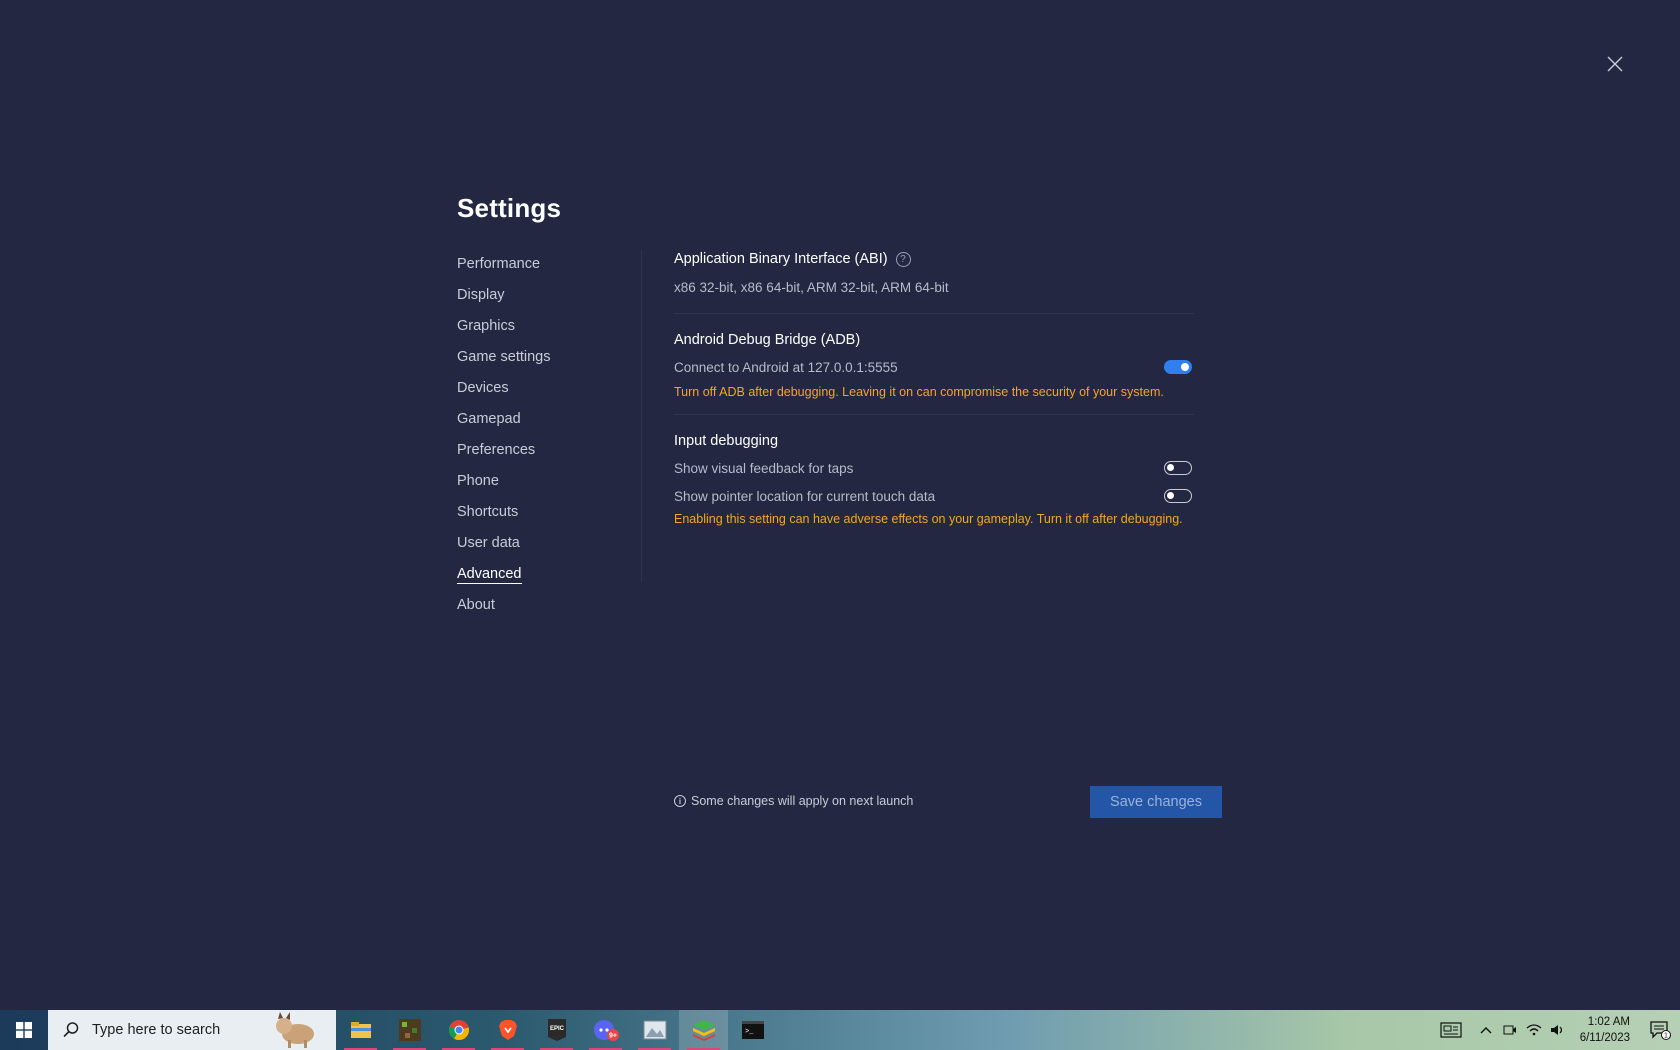  Describe the element at coordinates (1178, 496) in the screenshot. I see `pointer-location-toggle` at that location.